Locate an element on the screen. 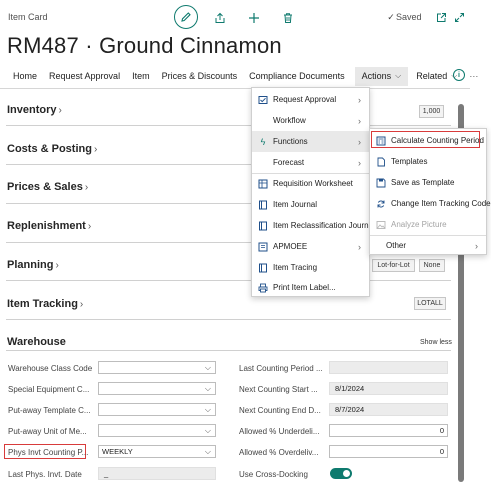  lightning-icon: ϟ is located at coordinates (263, 141).